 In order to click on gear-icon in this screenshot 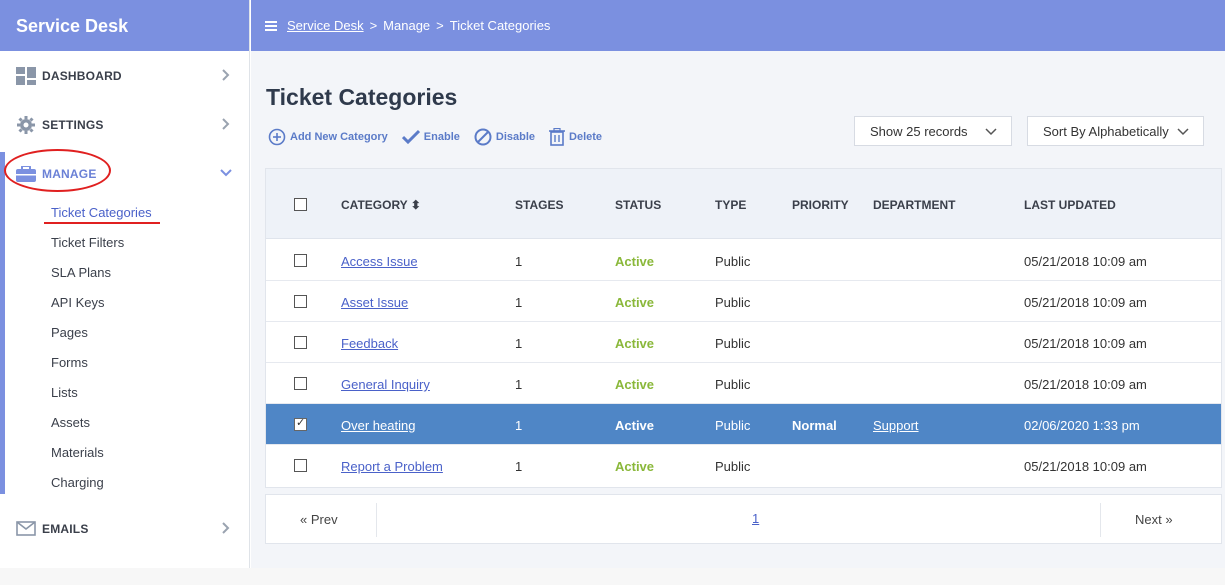, I will do `click(26, 124)`.